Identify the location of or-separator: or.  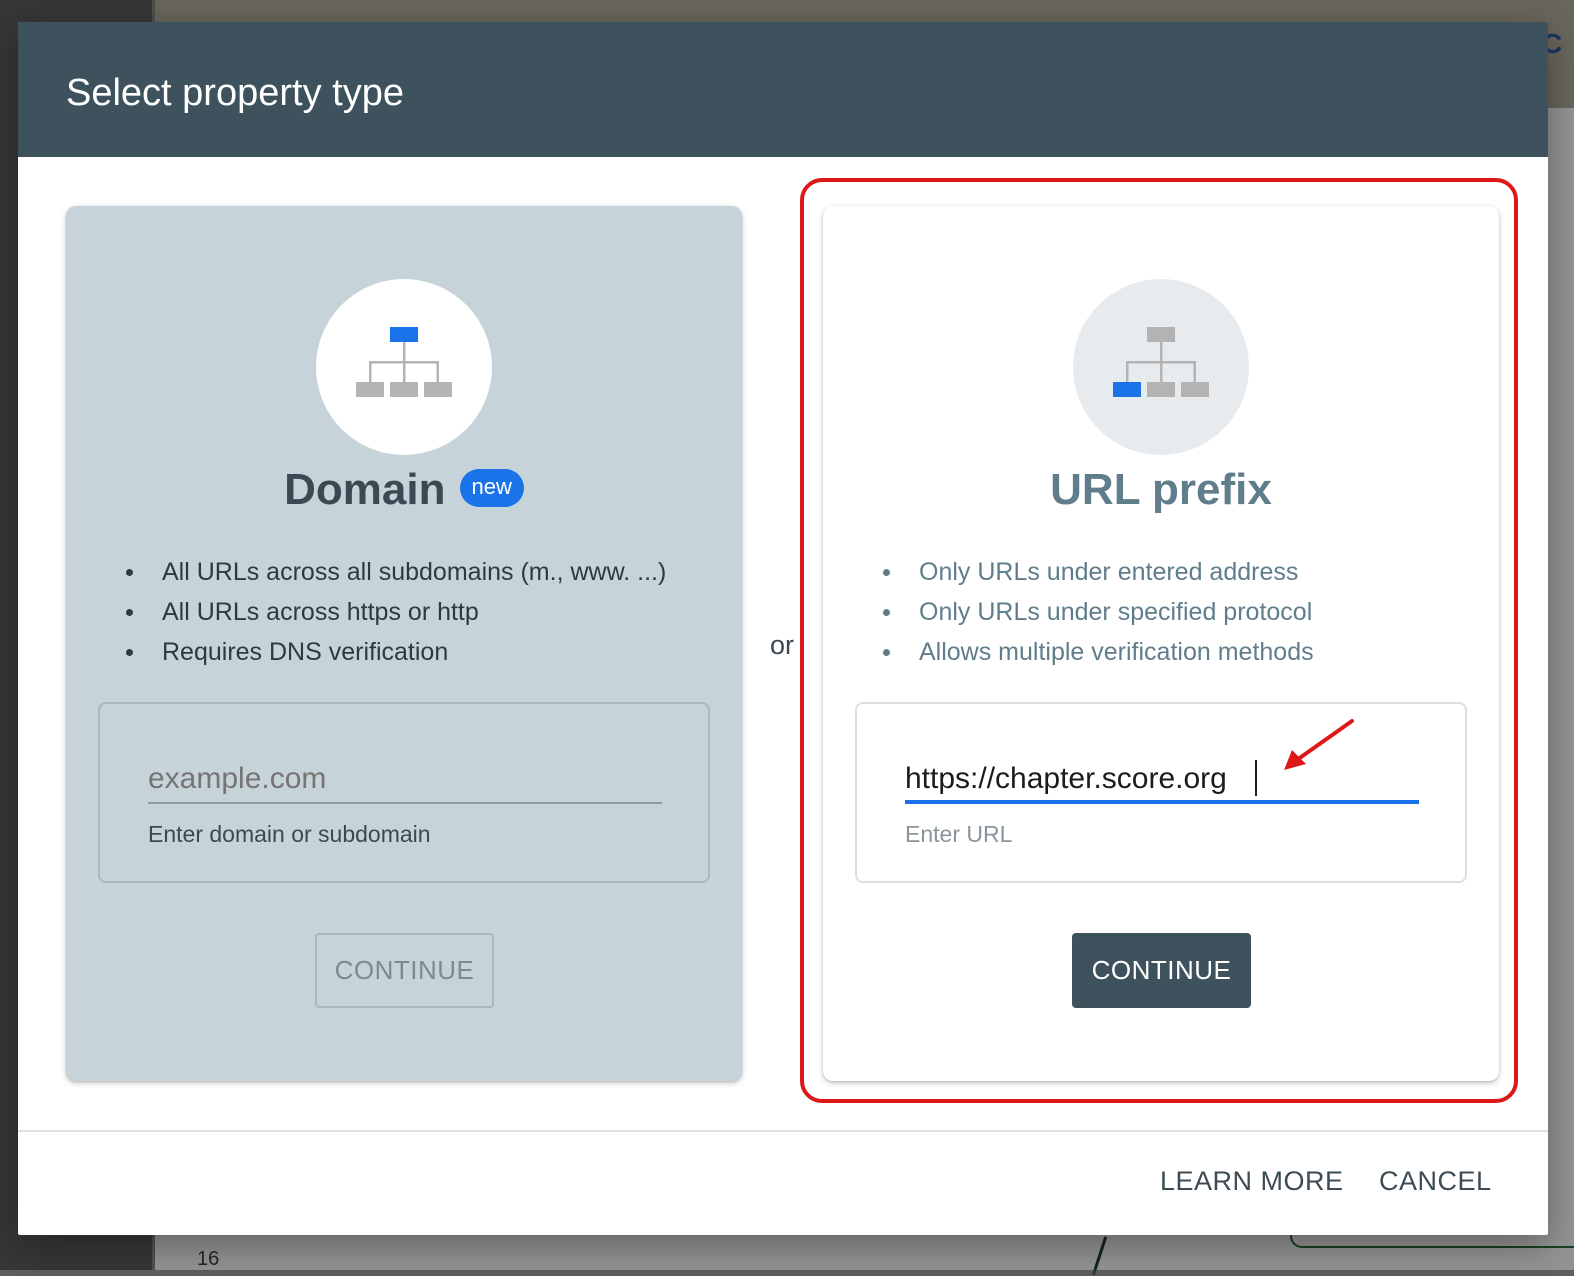
(782, 645).